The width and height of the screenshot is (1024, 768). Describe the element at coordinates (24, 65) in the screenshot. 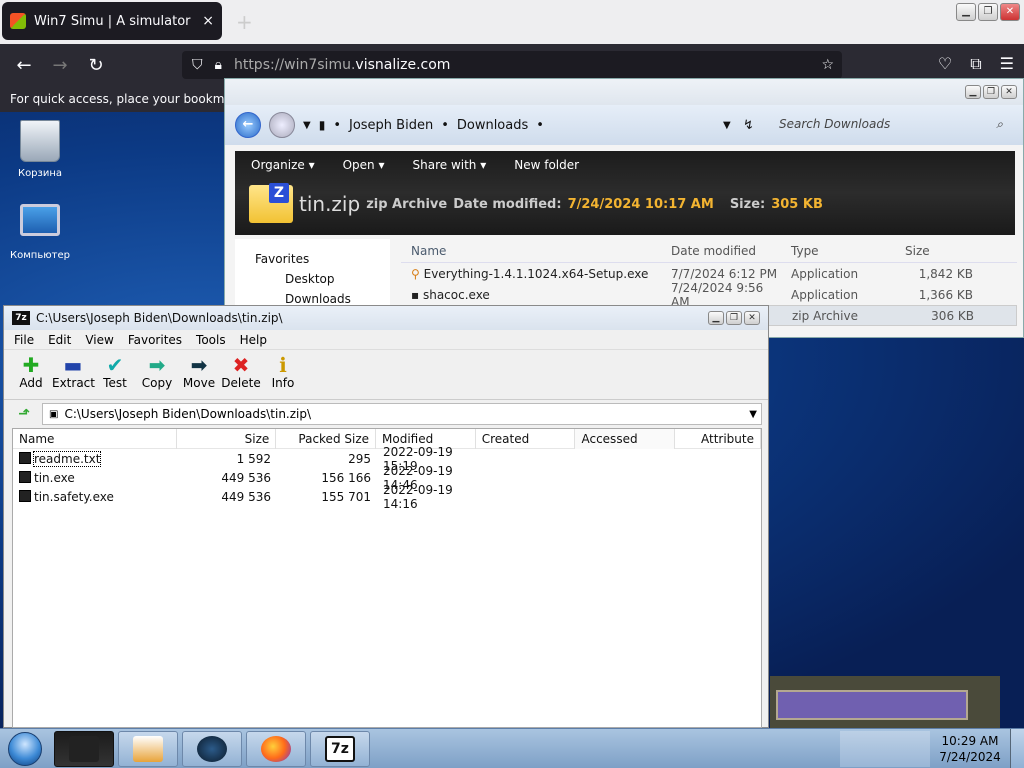

I see `back-icon: ←` at that location.